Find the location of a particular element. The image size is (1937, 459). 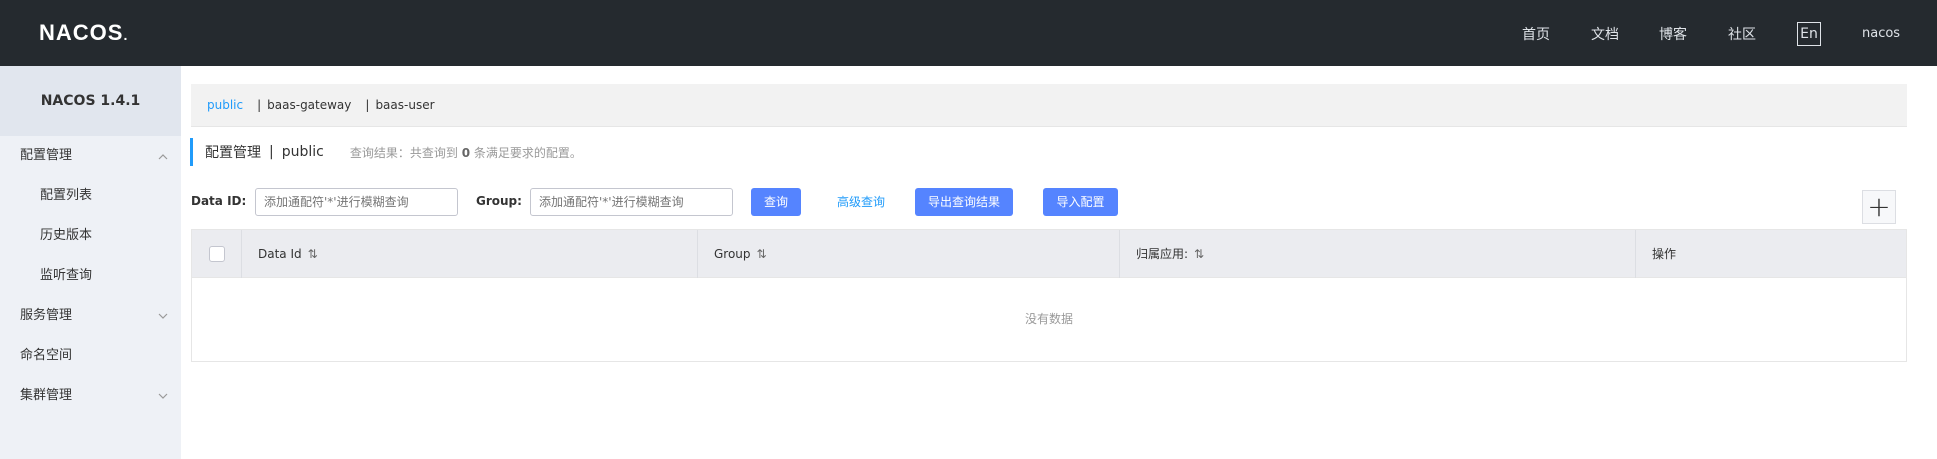

group-input is located at coordinates (631, 202).